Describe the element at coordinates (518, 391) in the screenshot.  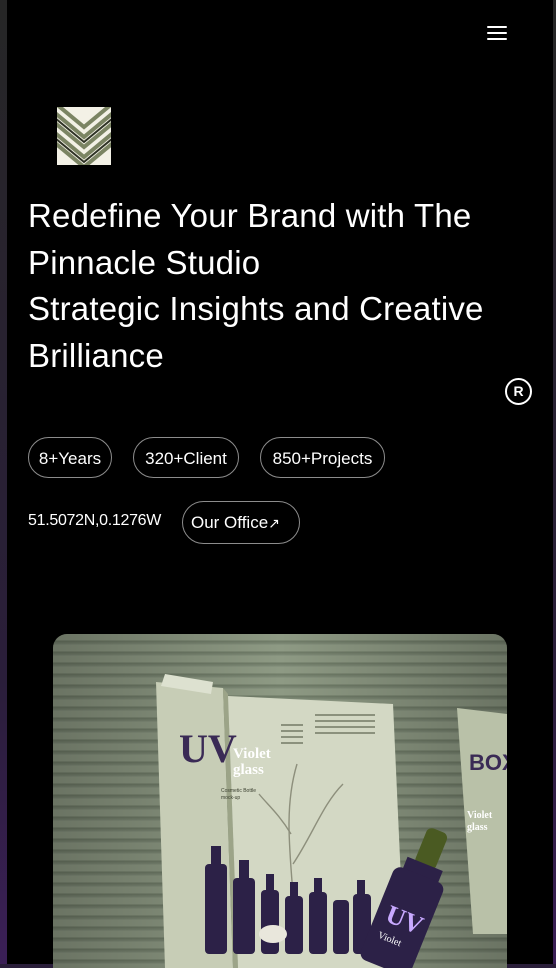
I see `registered-trademark-icon: R` at that location.